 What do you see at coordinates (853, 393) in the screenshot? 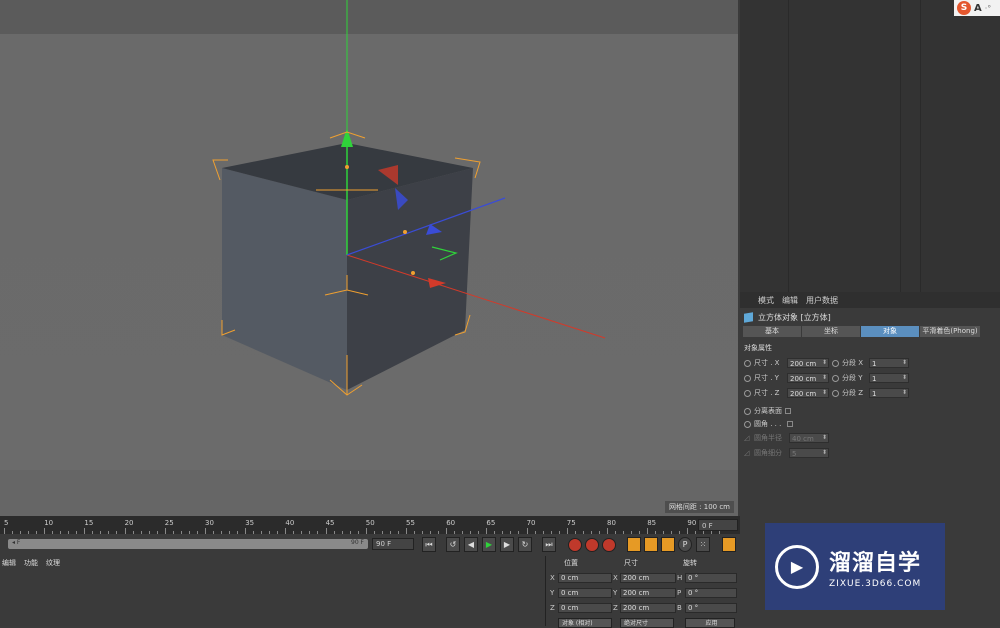
I see `seg-z-label: 分段 Z` at bounding box center [853, 393].